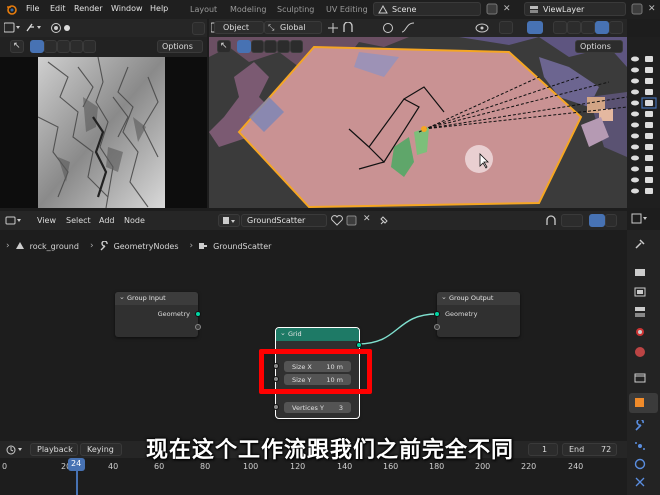 The width and height of the screenshot is (660, 495). Describe the element at coordinates (427, 9) in the screenshot. I see `scene-selector: Scene` at that location.